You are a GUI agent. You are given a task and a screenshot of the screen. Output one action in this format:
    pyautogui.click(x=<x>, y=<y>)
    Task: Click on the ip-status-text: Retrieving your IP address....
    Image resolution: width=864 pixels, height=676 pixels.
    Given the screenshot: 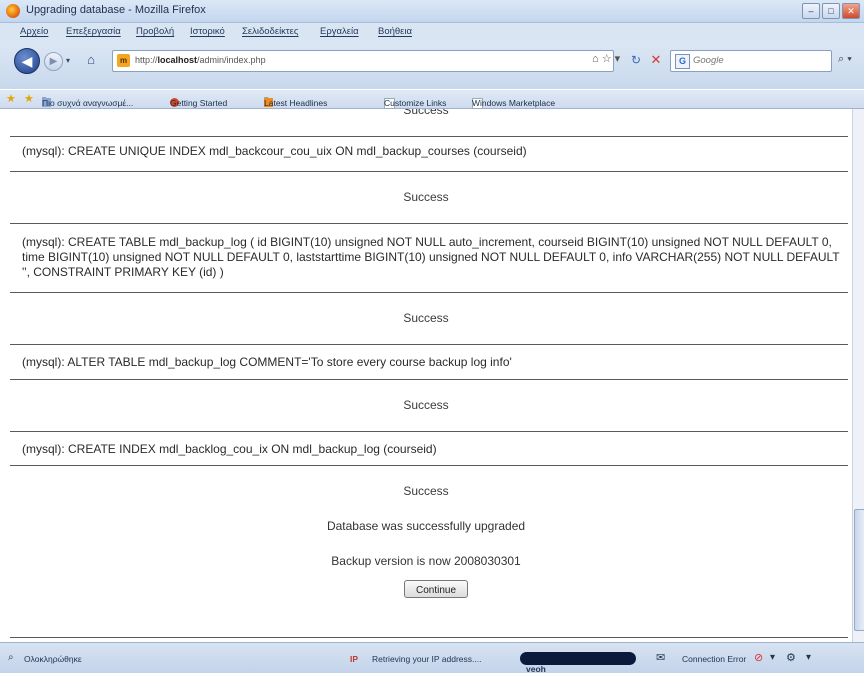 What is the action you would take?
    pyautogui.click(x=427, y=659)
    